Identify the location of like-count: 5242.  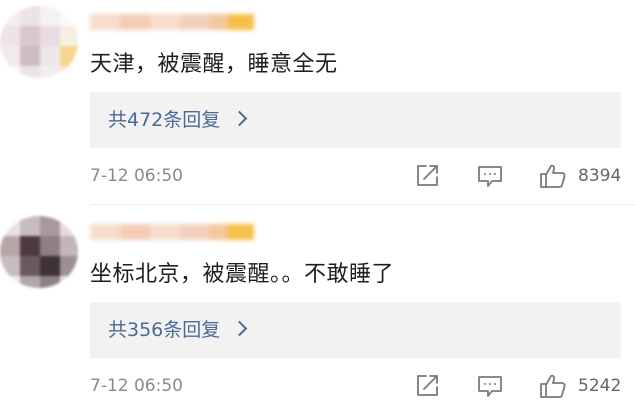
(600, 386).